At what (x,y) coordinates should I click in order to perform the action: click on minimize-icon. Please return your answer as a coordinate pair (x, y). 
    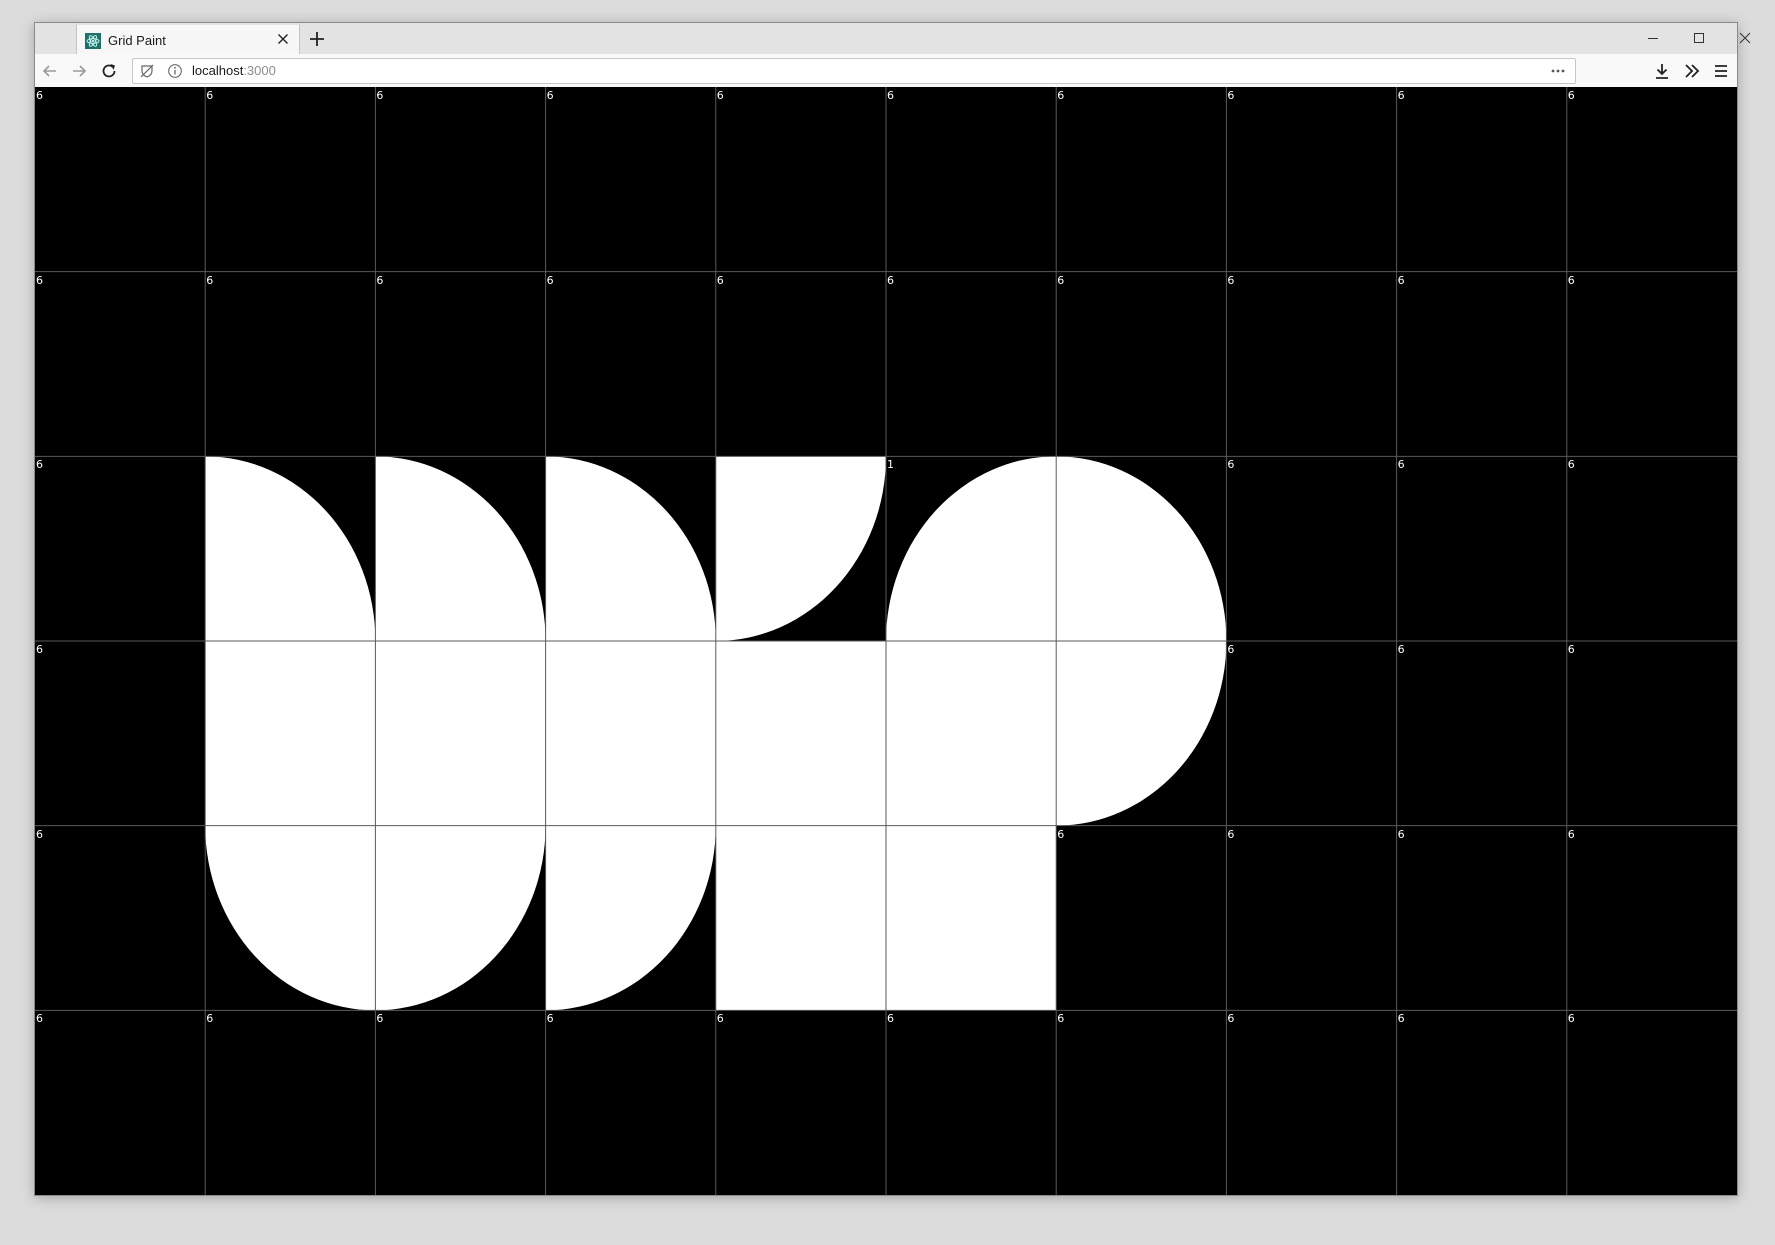
    Looking at the image, I should click on (1653, 38).